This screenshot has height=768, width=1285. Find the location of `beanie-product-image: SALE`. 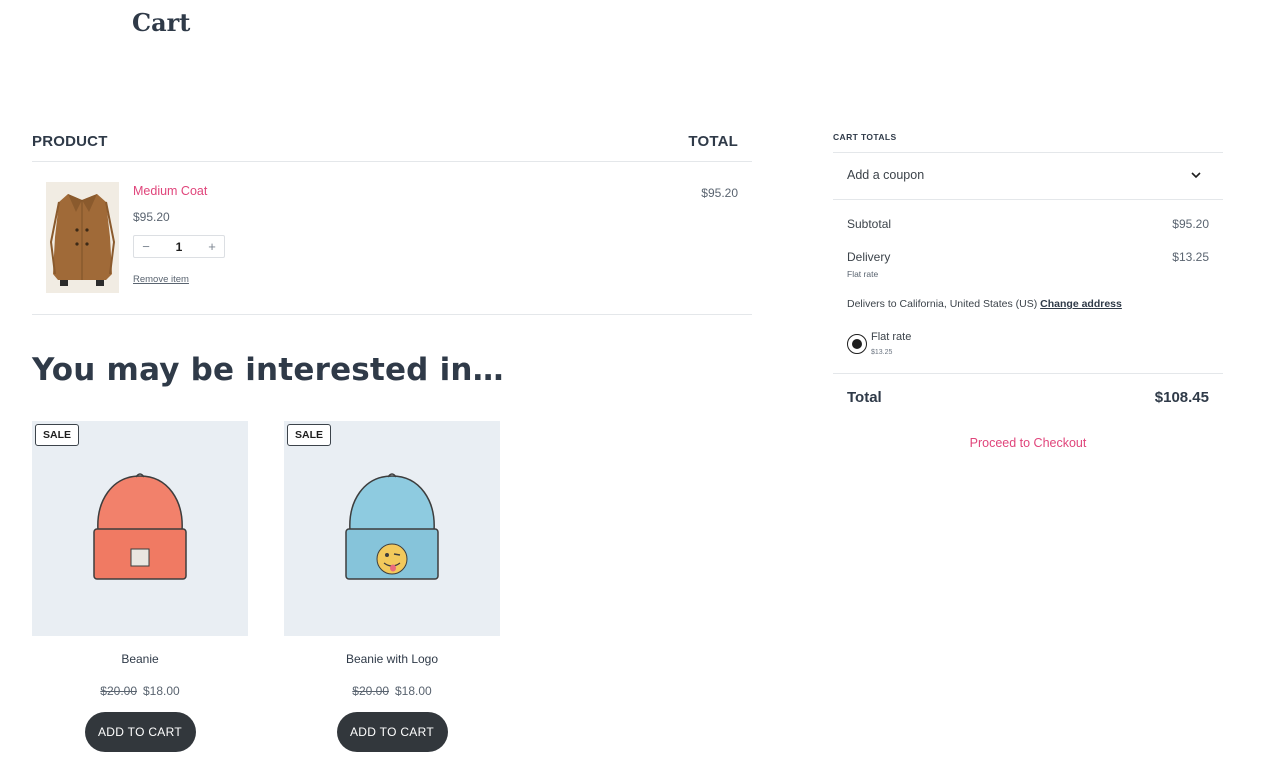

beanie-product-image: SALE is located at coordinates (140, 528).